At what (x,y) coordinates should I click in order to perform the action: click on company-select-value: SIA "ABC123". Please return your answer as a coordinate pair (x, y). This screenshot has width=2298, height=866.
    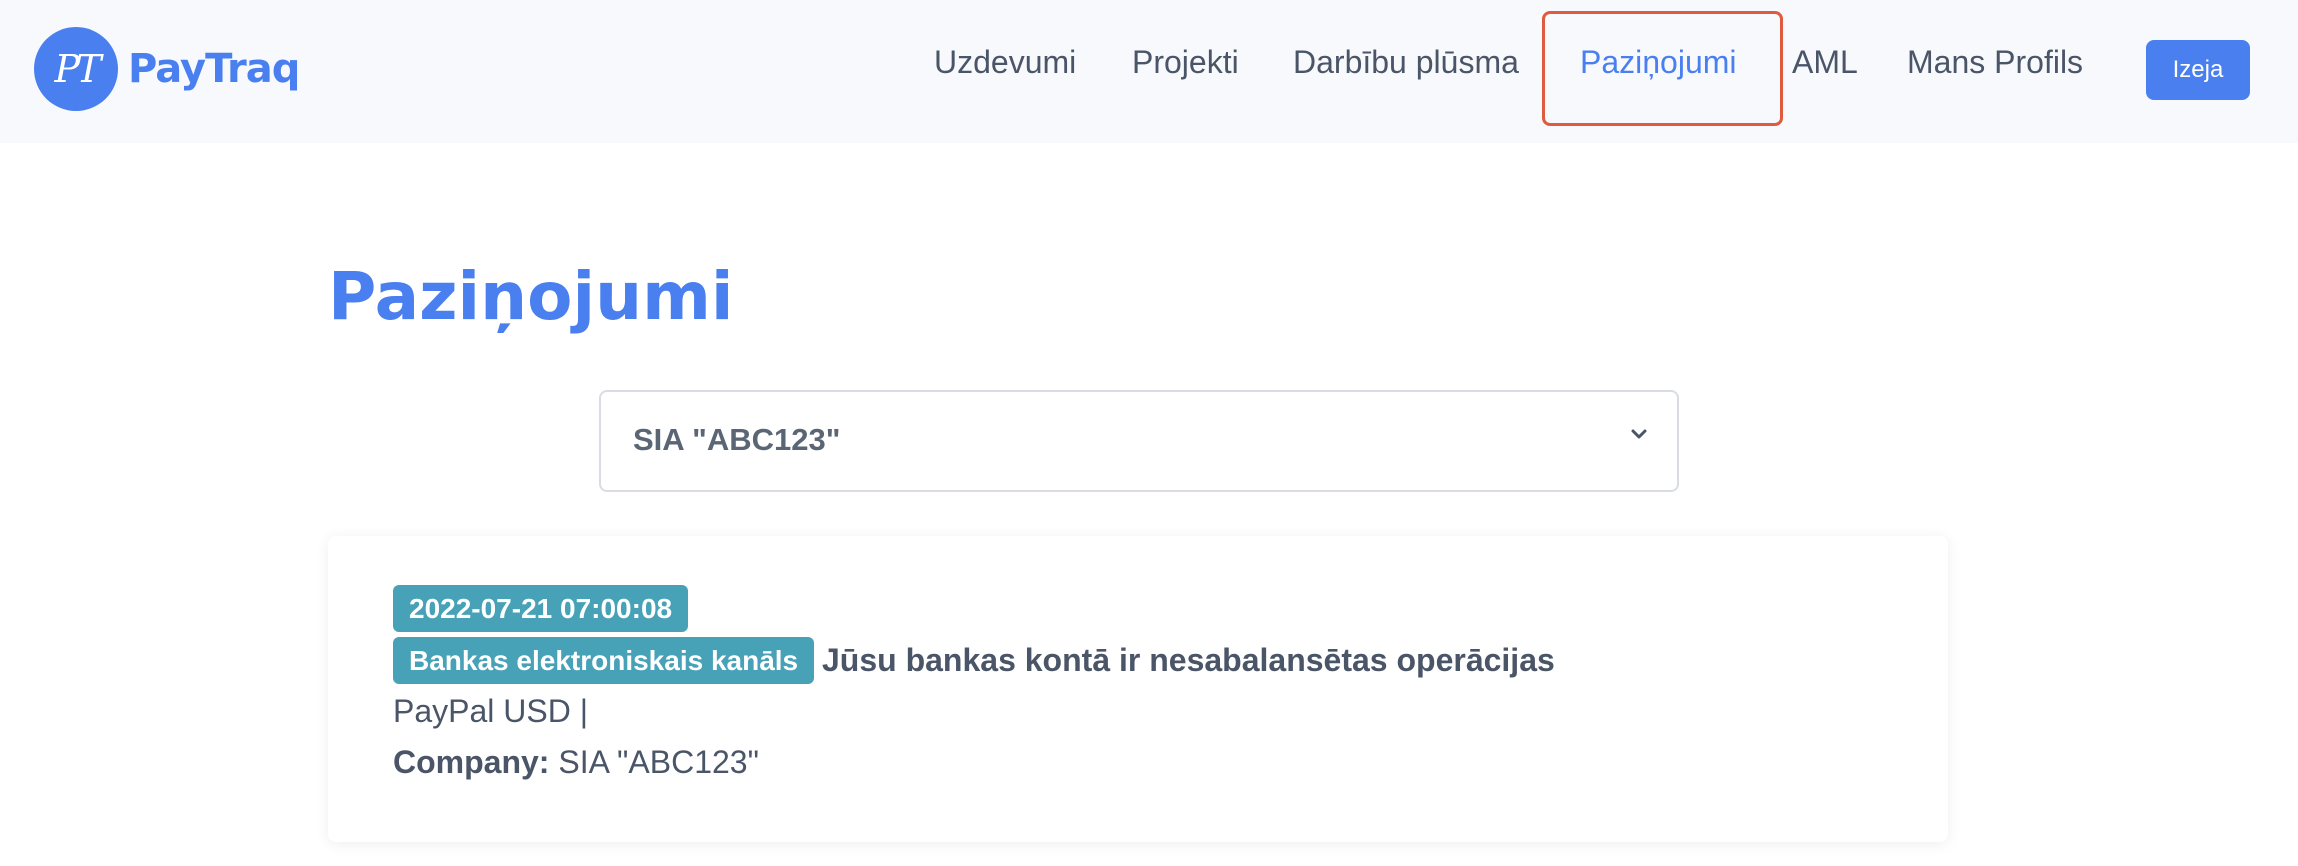
    Looking at the image, I should click on (737, 439).